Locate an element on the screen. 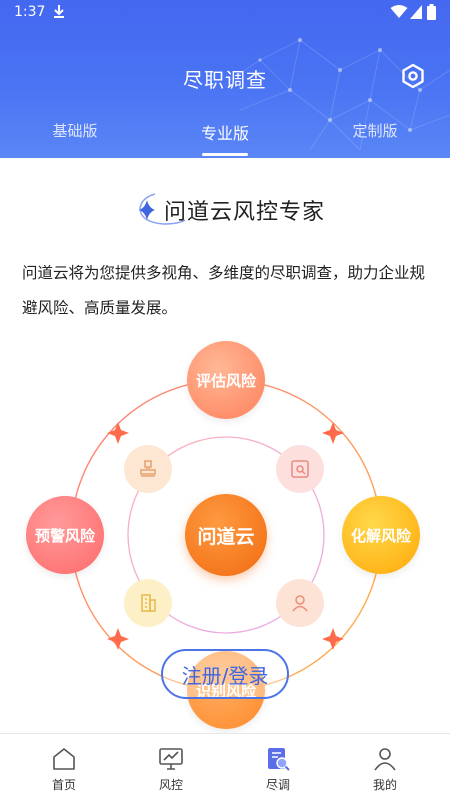  nav-due-diligence-label: 尽调 is located at coordinates (277, 785).